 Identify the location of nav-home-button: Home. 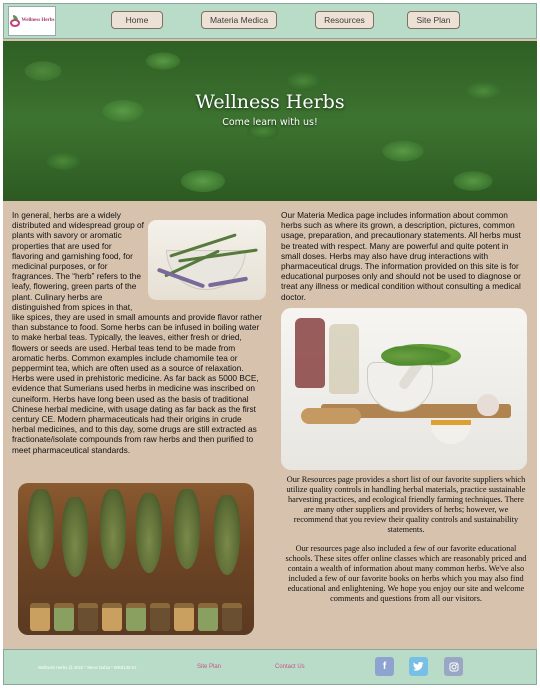
(137, 20).